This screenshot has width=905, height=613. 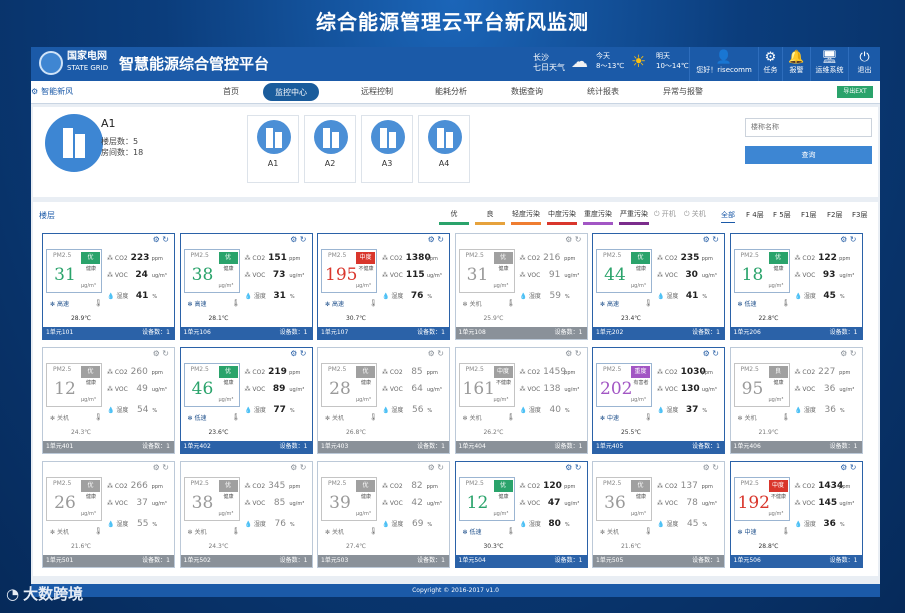 What do you see at coordinates (387, 149) in the screenshot?
I see `building-thumb-a3: A3` at bounding box center [387, 149].